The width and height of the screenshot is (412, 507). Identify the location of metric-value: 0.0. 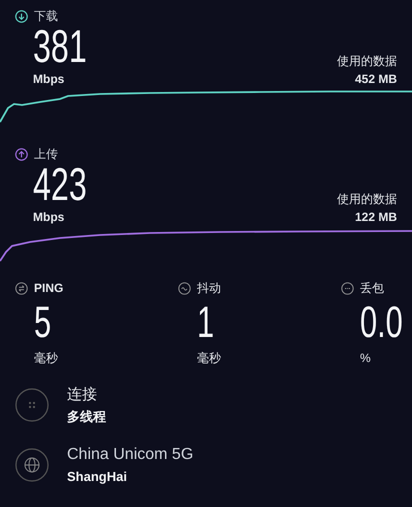
(381, 323).